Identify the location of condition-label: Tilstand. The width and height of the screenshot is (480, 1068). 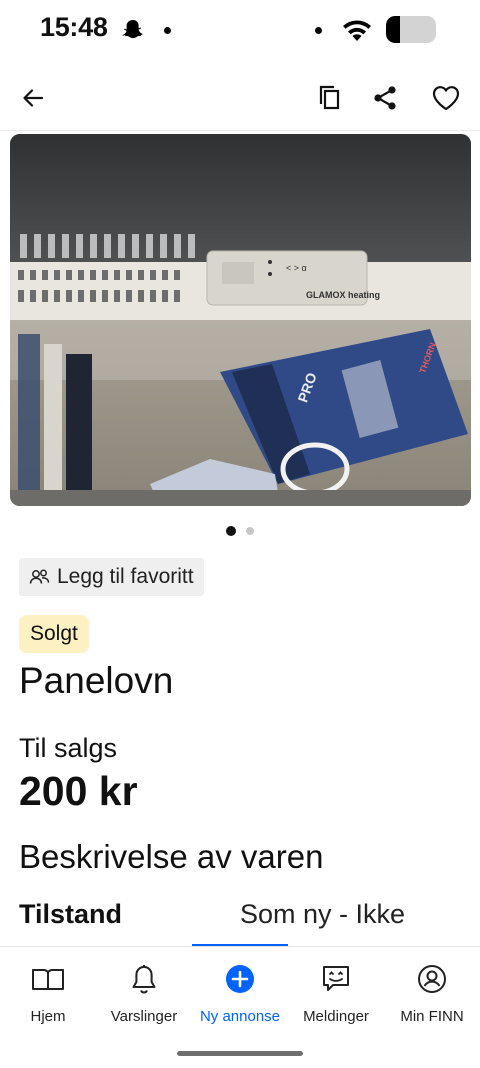
(71, 914).